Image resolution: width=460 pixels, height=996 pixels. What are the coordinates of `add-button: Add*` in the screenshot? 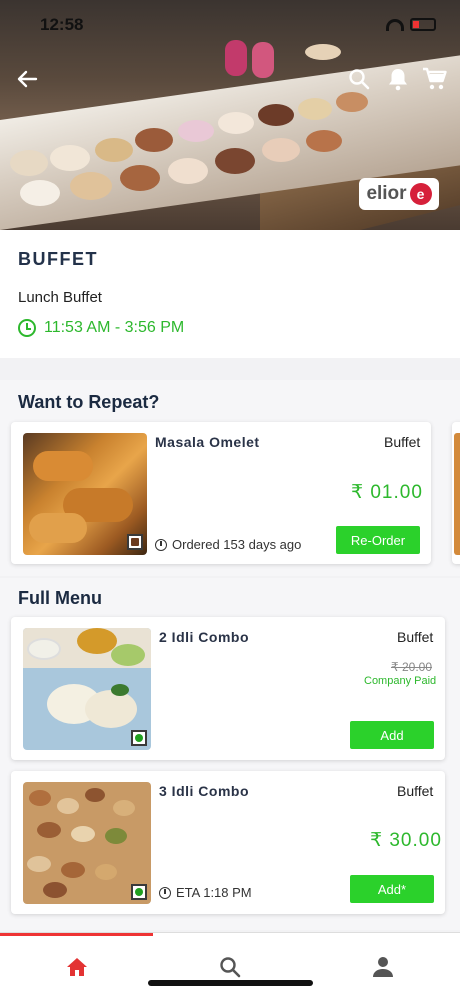 It's located at (392, 889).